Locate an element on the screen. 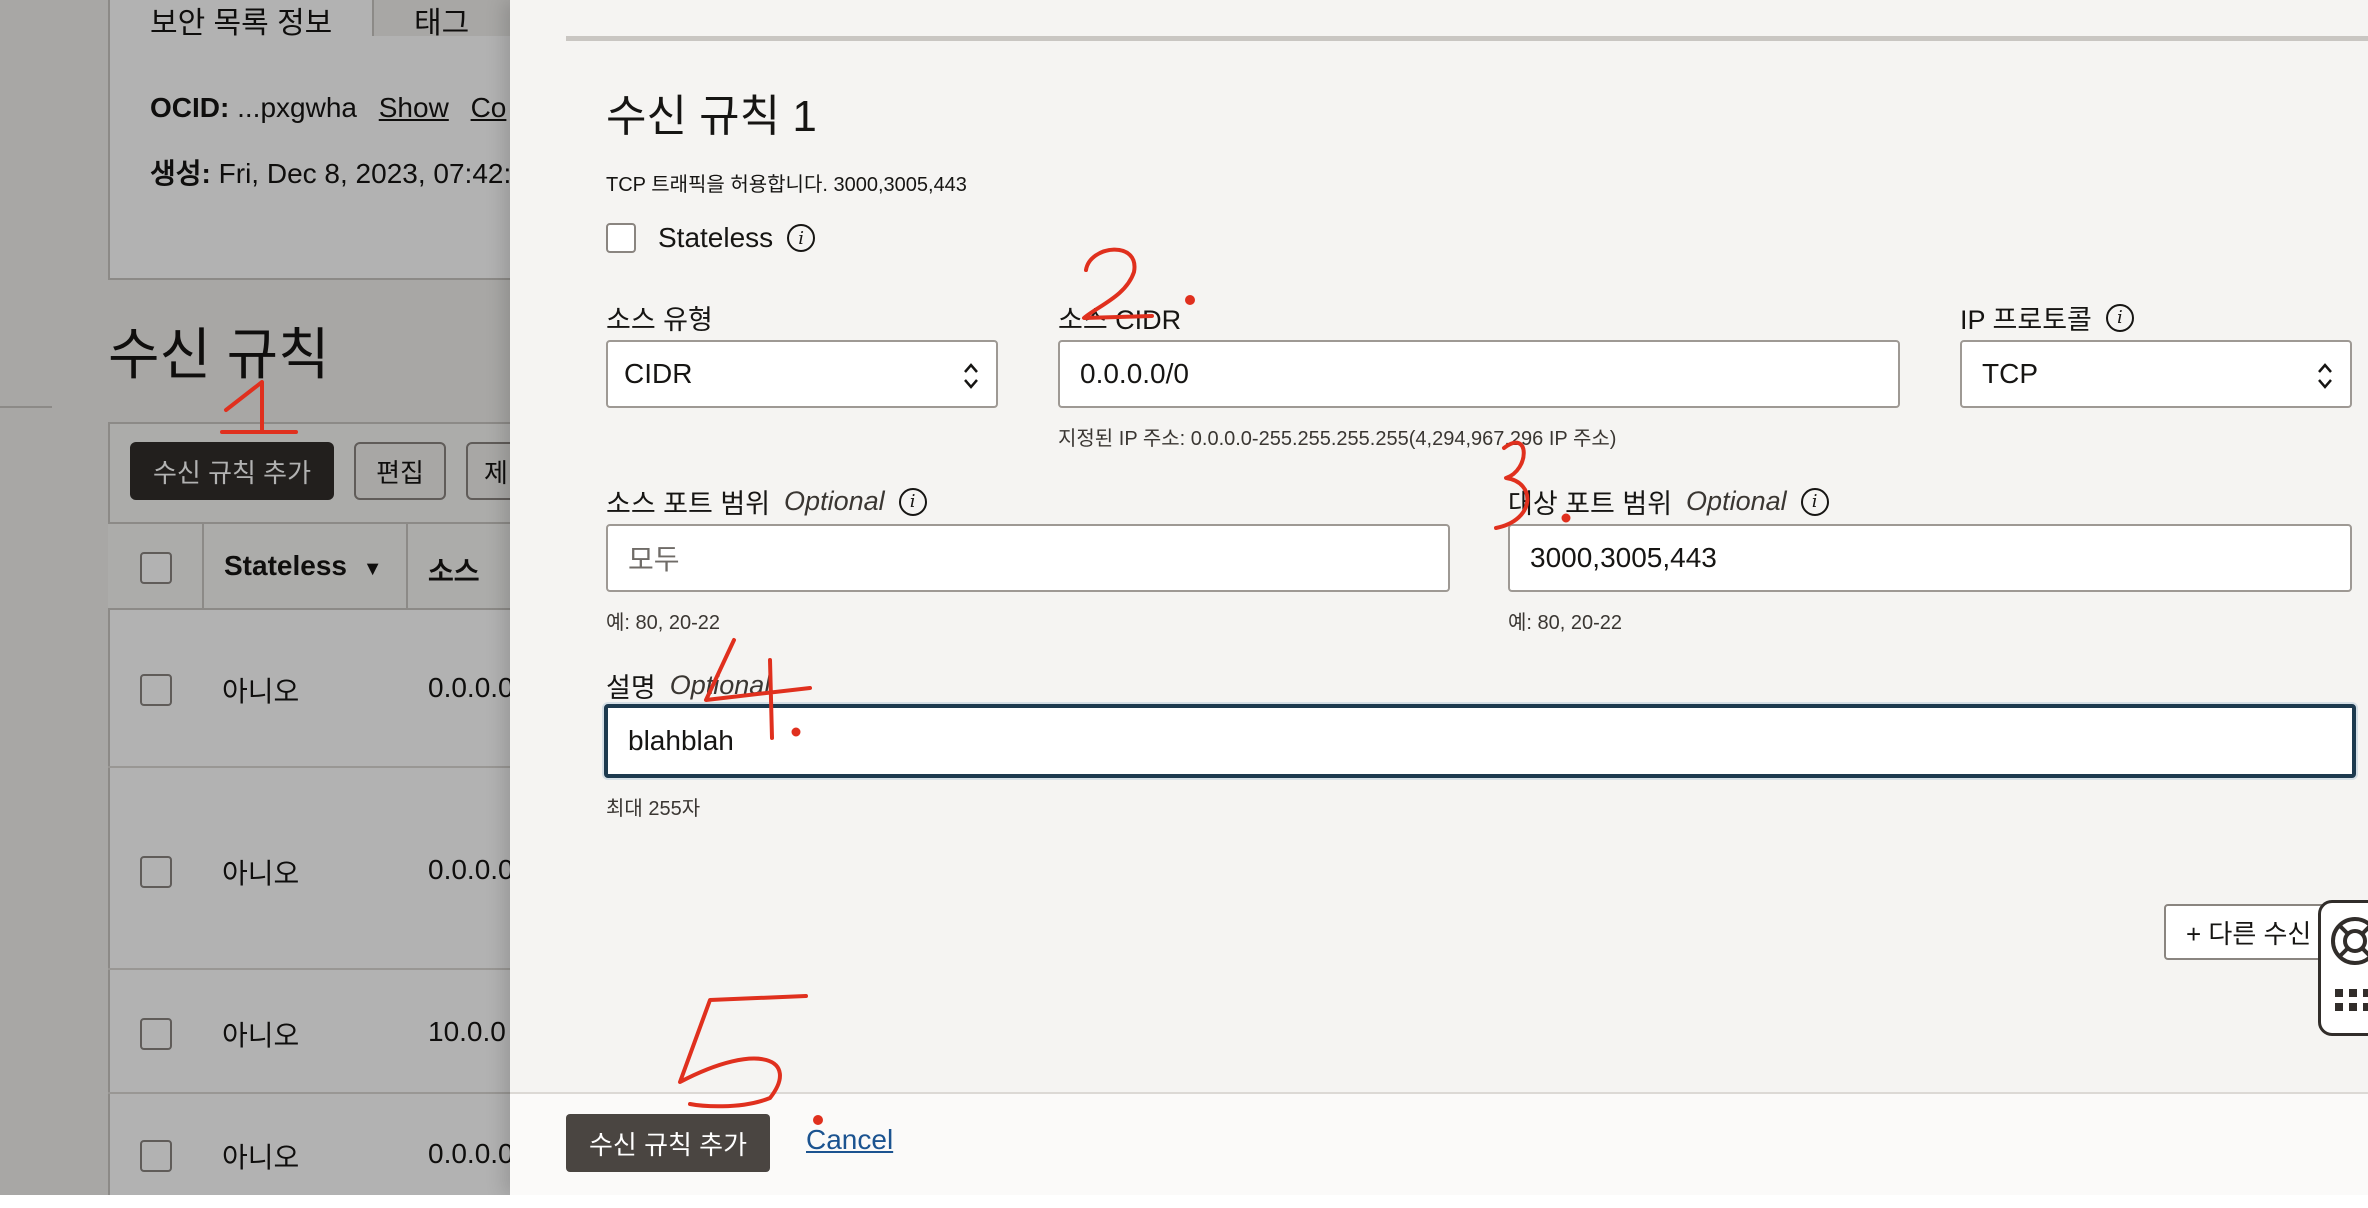 The width and height of the screenshot is (2368, 1208). panel-footer: 수신 규칙 추가 Cancel is located at coordinates (1439, 1143).